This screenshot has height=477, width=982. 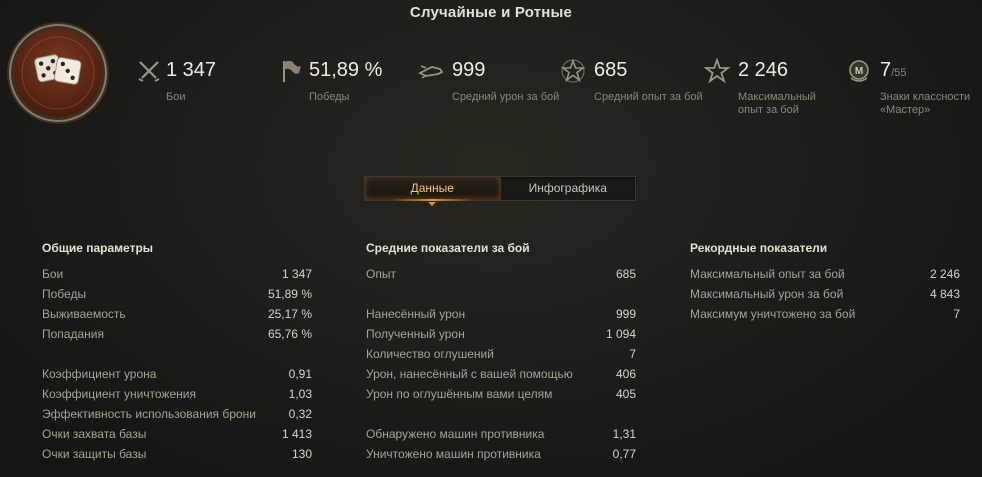 What do you see at coordinates (944, 294) in the screenshot?
I see `row-value: 4 843` at bounding box center [944, 294].